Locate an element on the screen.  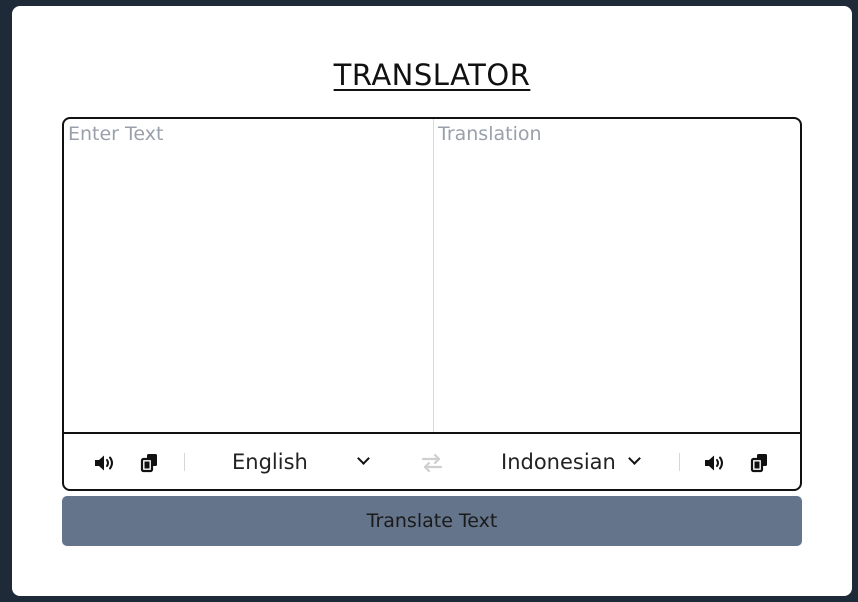
translate-button: Translate Text is located at coordinates (432, 521).